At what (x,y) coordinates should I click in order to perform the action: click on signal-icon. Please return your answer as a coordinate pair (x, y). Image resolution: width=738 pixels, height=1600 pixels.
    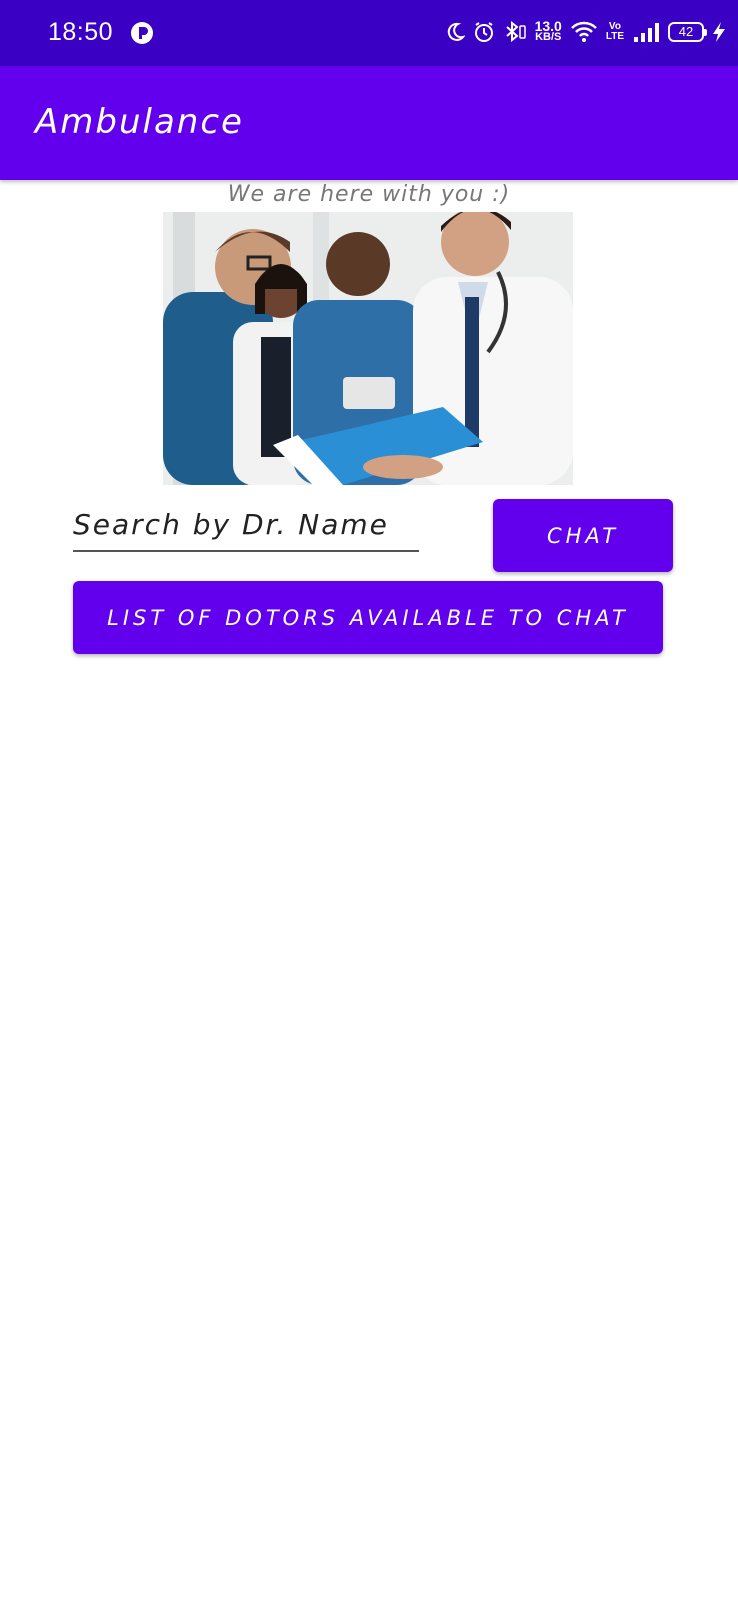
    Looking at the image, I should click on (646, 32).